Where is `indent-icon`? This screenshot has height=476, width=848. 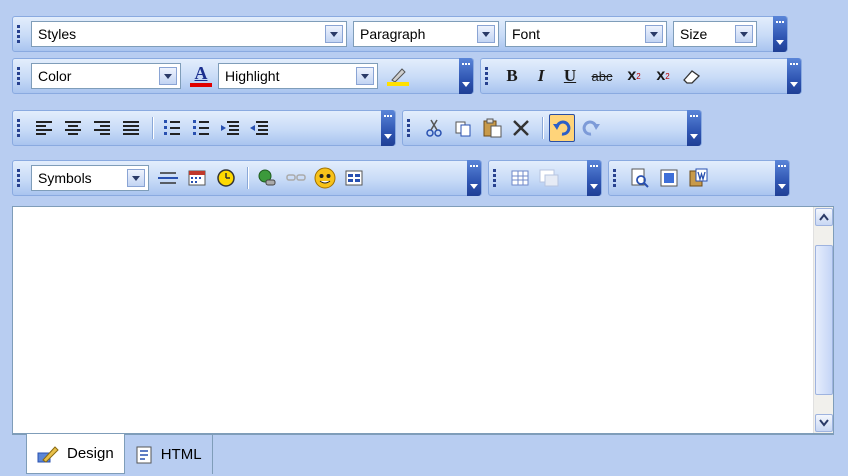 indent-icon is located at coordinates (230, 128).